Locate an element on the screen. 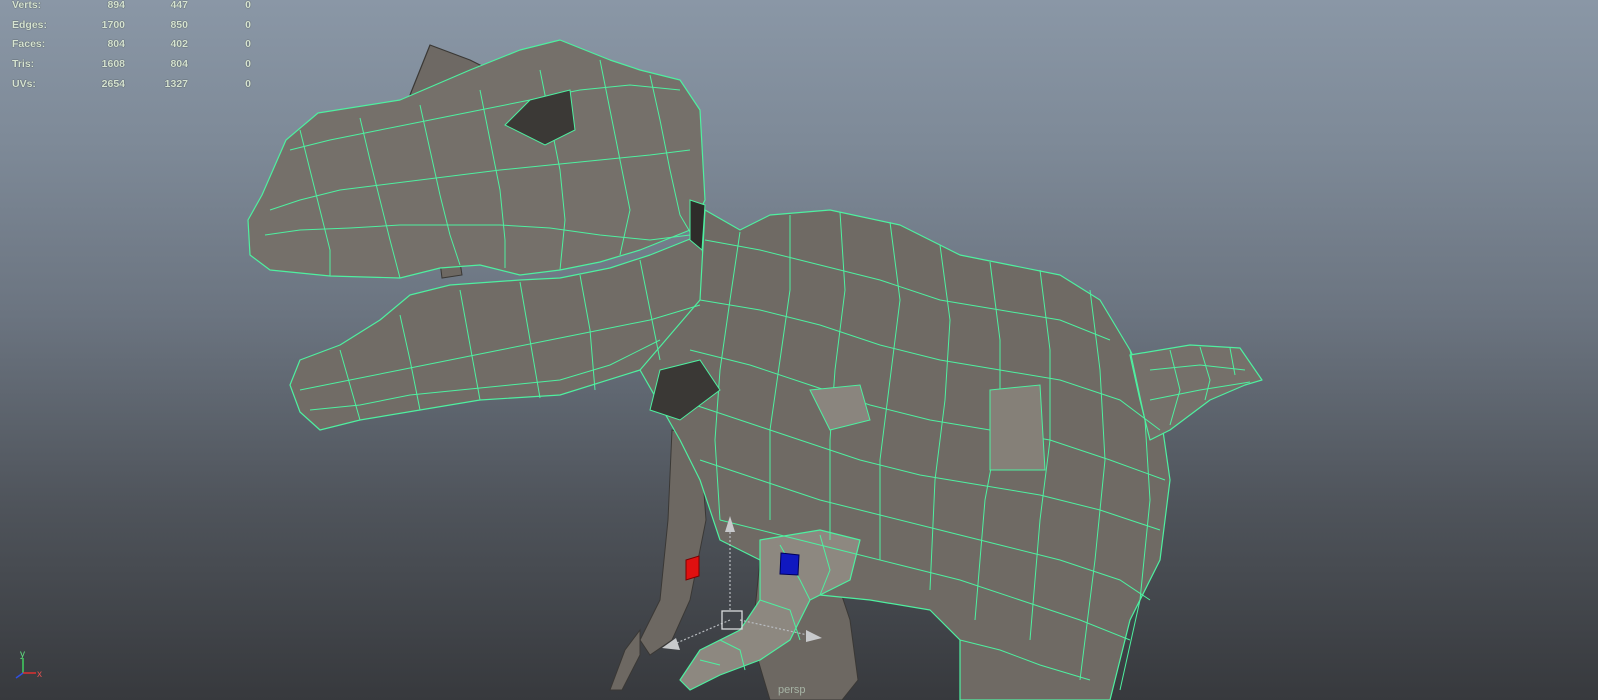  axis-y-label: y is located at coordinates (22, 654).